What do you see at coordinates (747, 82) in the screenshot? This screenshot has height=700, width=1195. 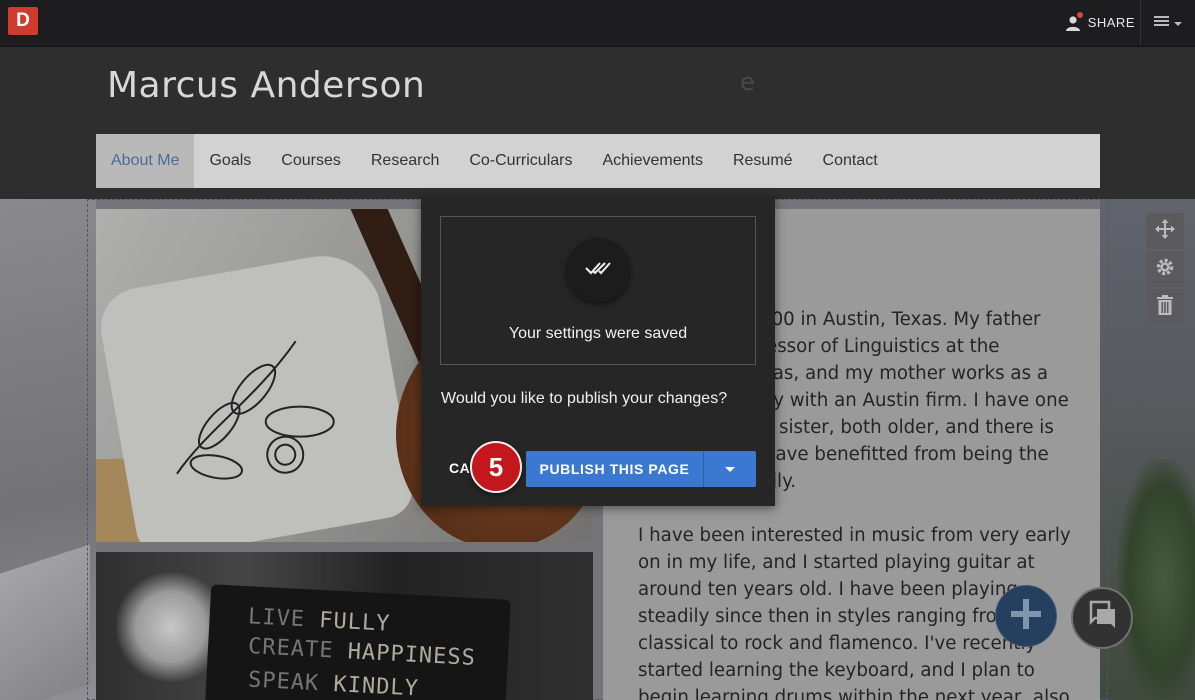 I see `about-heading: e` at bounding box center [747, 82].